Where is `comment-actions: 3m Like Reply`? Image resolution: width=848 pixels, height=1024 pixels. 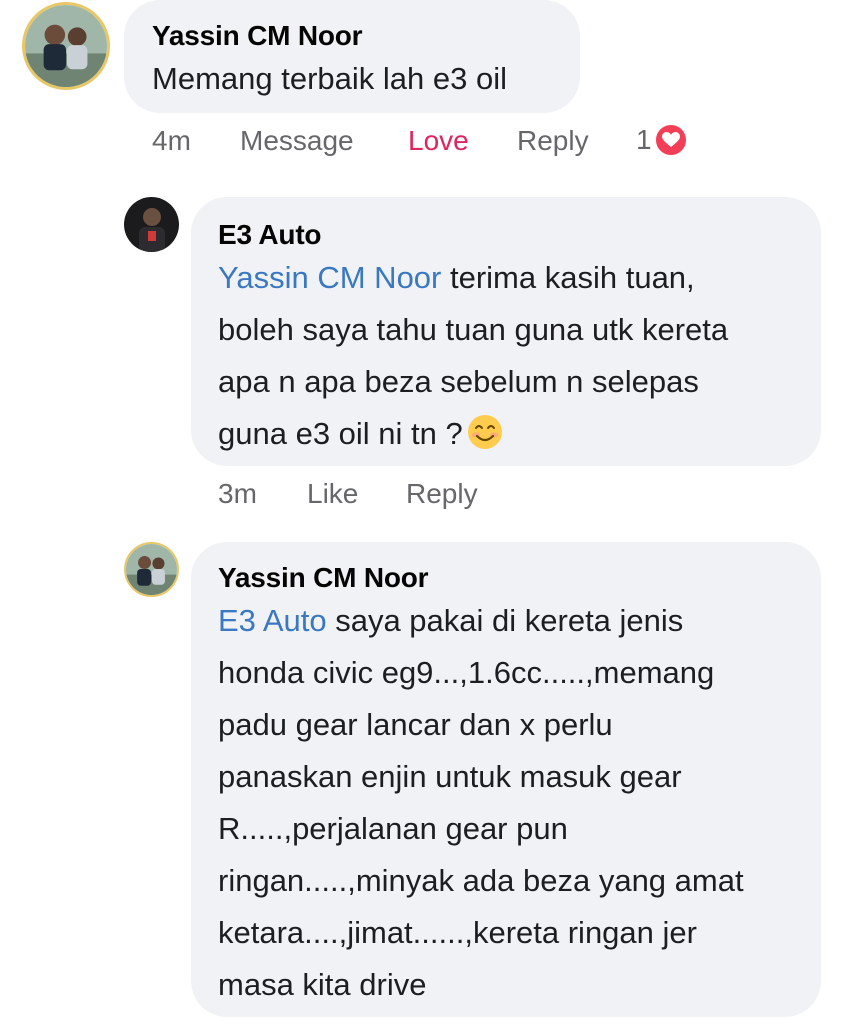
comment-actions: 3m Like Reply is located at coordinates (424, 498).